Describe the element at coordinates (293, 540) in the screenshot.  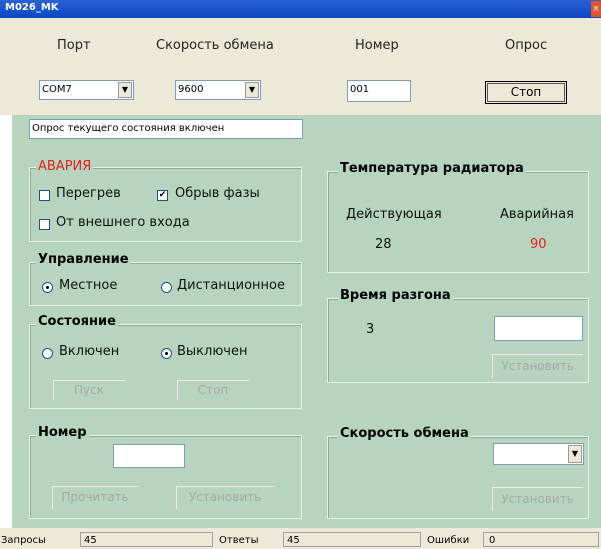
I see `responses-value: 45` at that location.